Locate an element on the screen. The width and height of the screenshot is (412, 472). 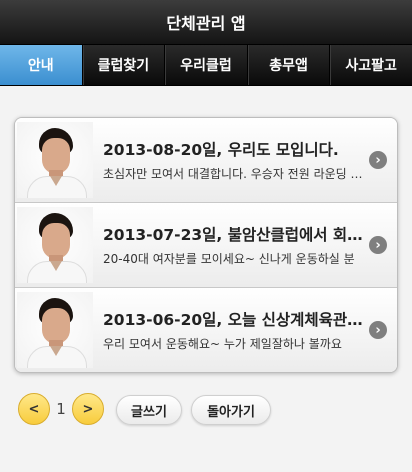
post-description: 우리 모여서 운동해요~ 누가 제일잘하나 볼까요 is located at coordinates (222, 344).